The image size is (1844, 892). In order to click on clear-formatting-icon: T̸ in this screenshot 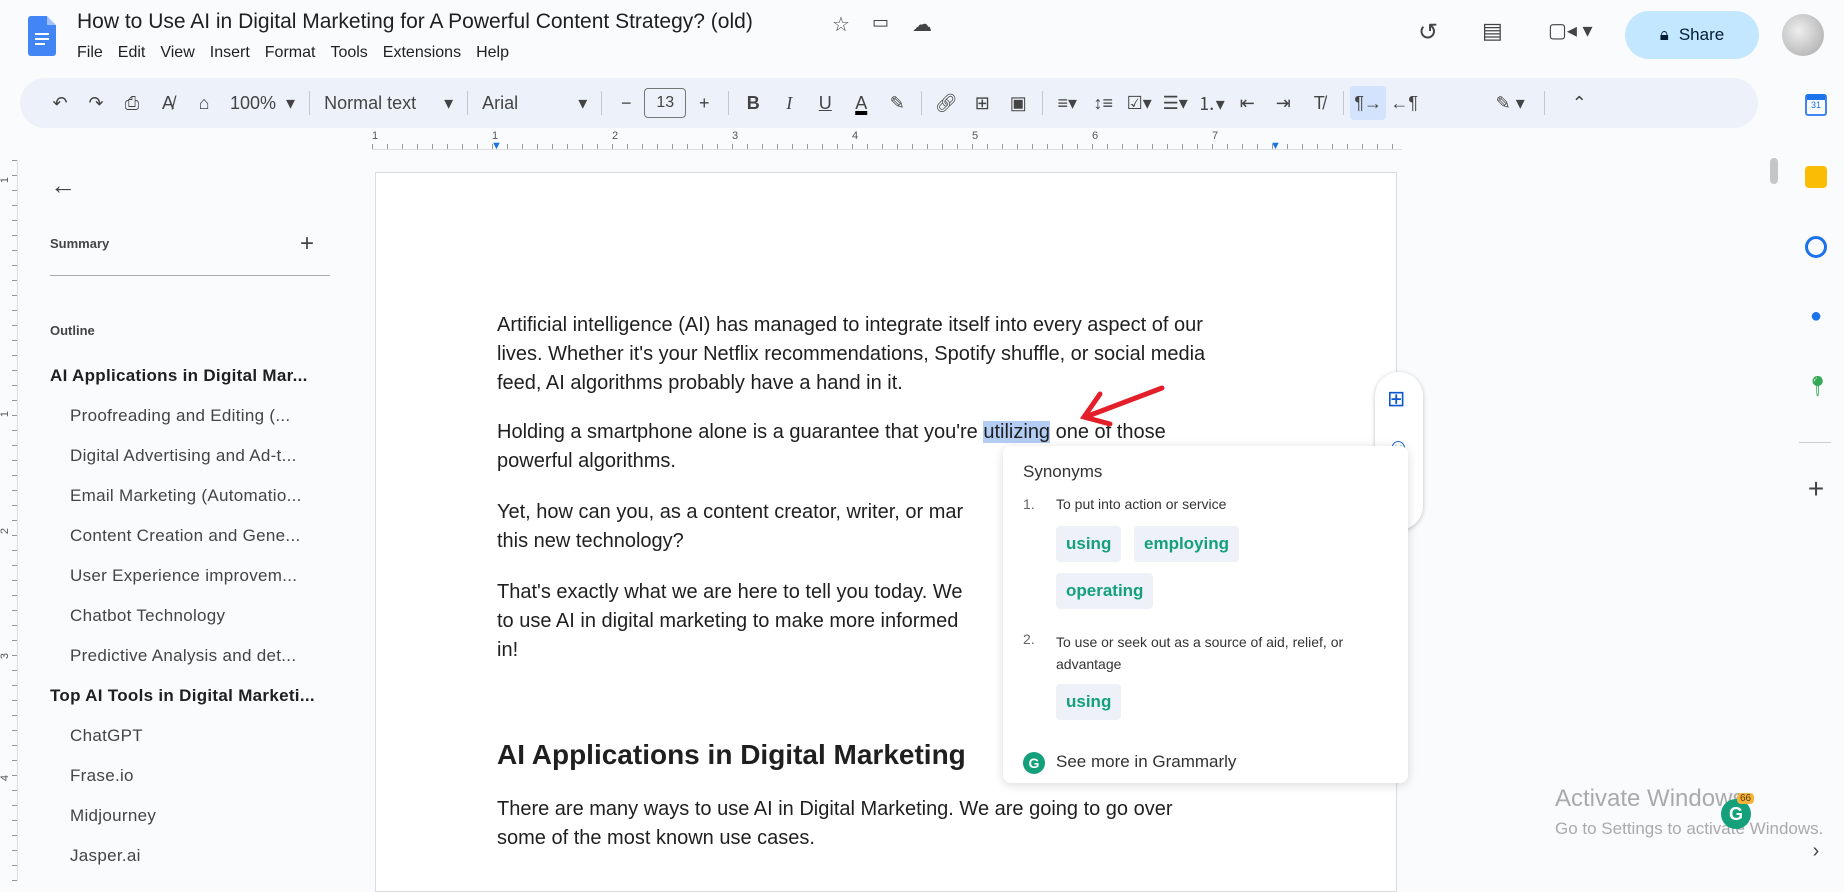, I will do `click(1319, 103)`.